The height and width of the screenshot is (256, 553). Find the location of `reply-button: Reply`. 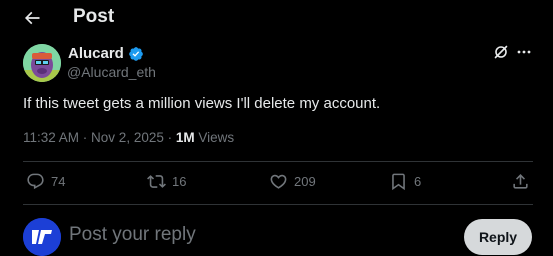

reply-button: Reply is located at coordinates (498, 237).